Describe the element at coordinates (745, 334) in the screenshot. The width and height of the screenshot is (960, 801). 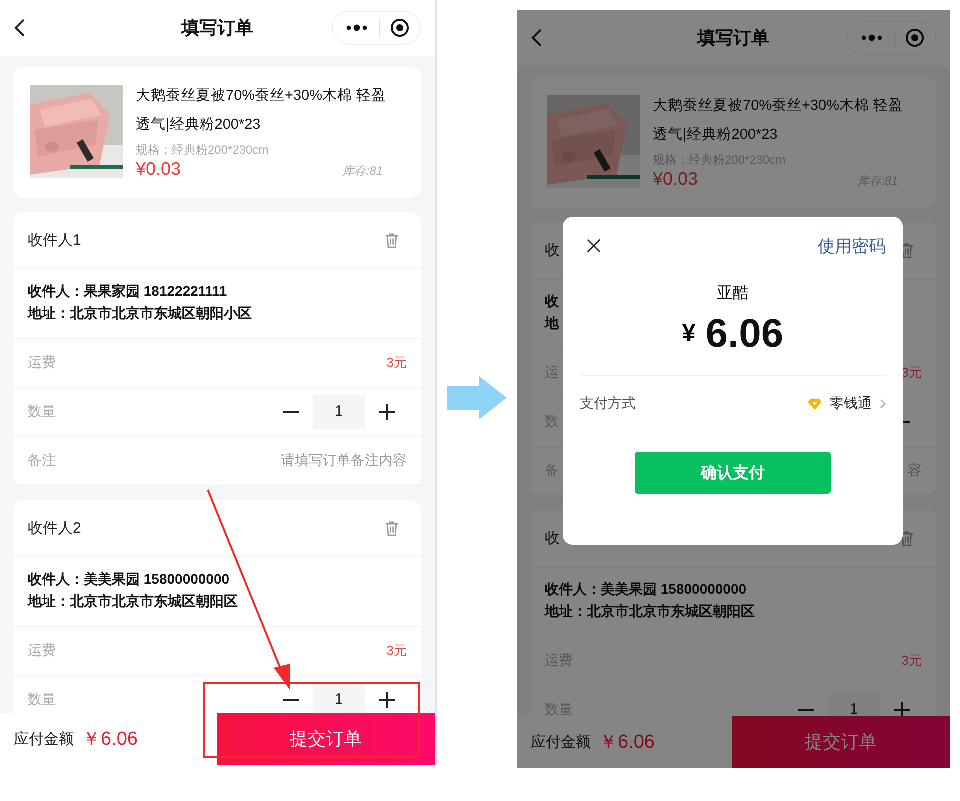
I see `payment-amount: 6.06` at that location.